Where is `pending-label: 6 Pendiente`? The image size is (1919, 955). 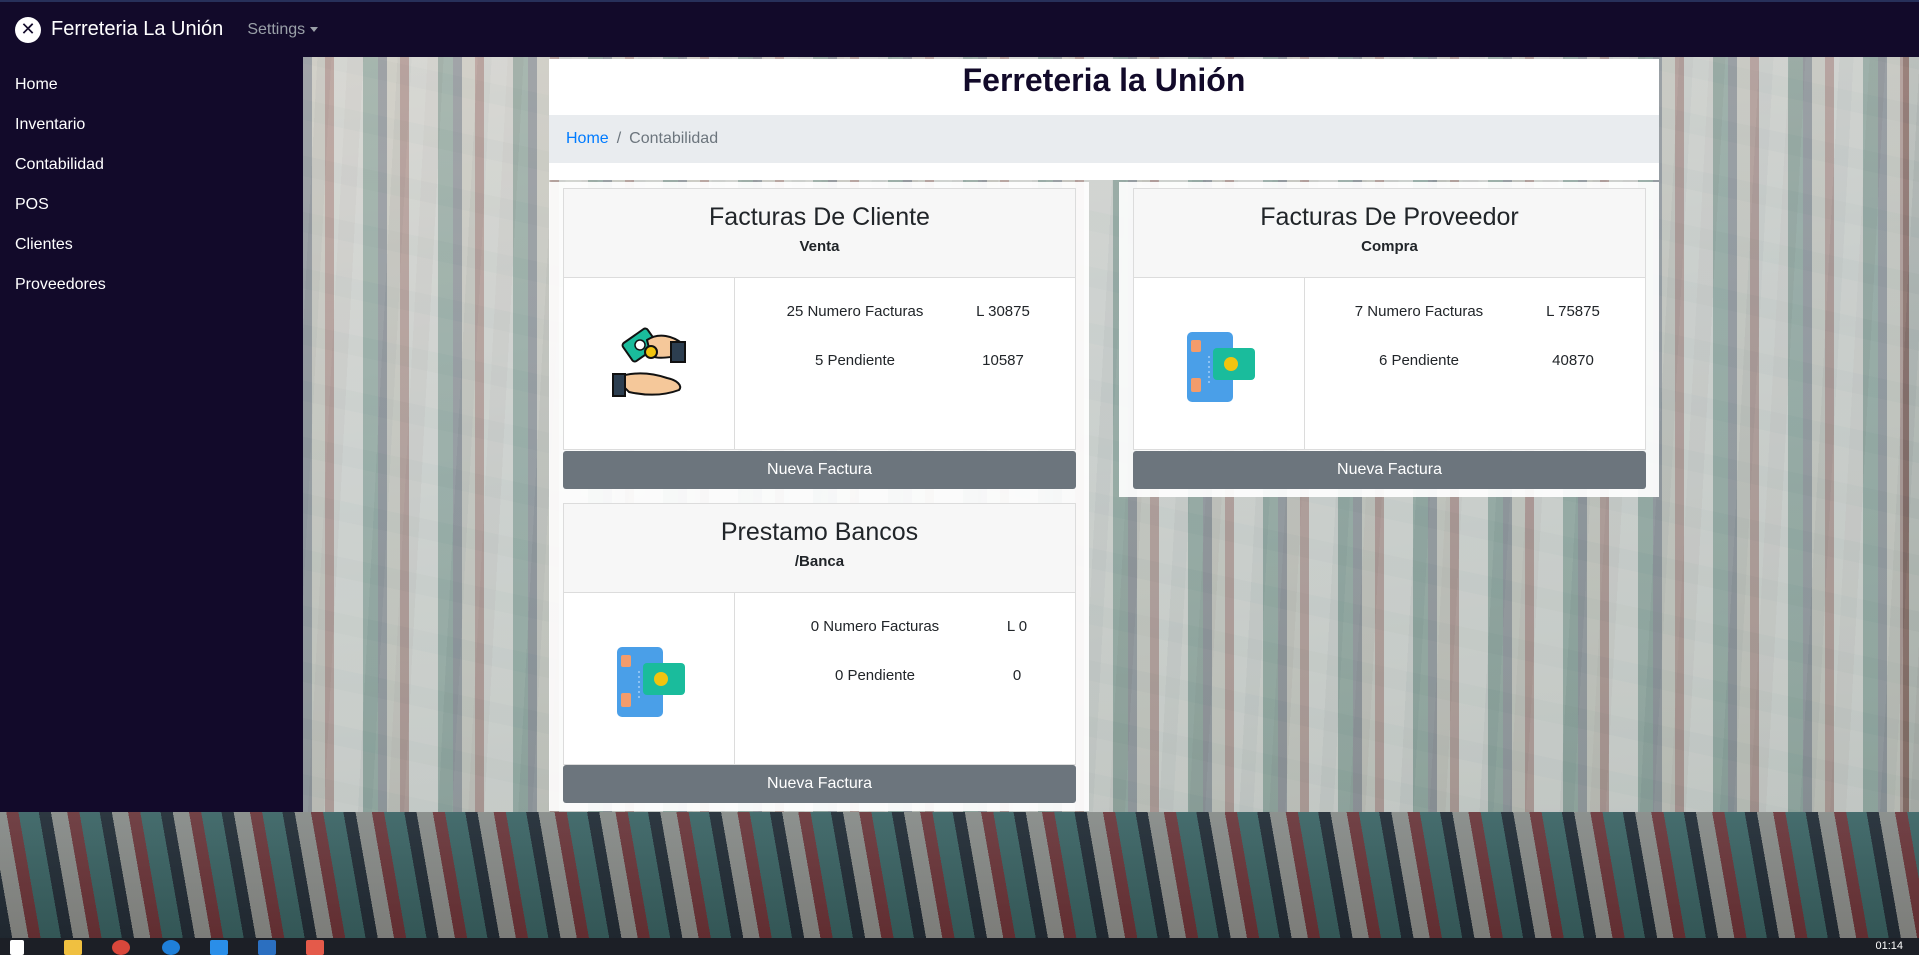 pending-label: 6 Pendiente is located at coordinates (1419, 360).